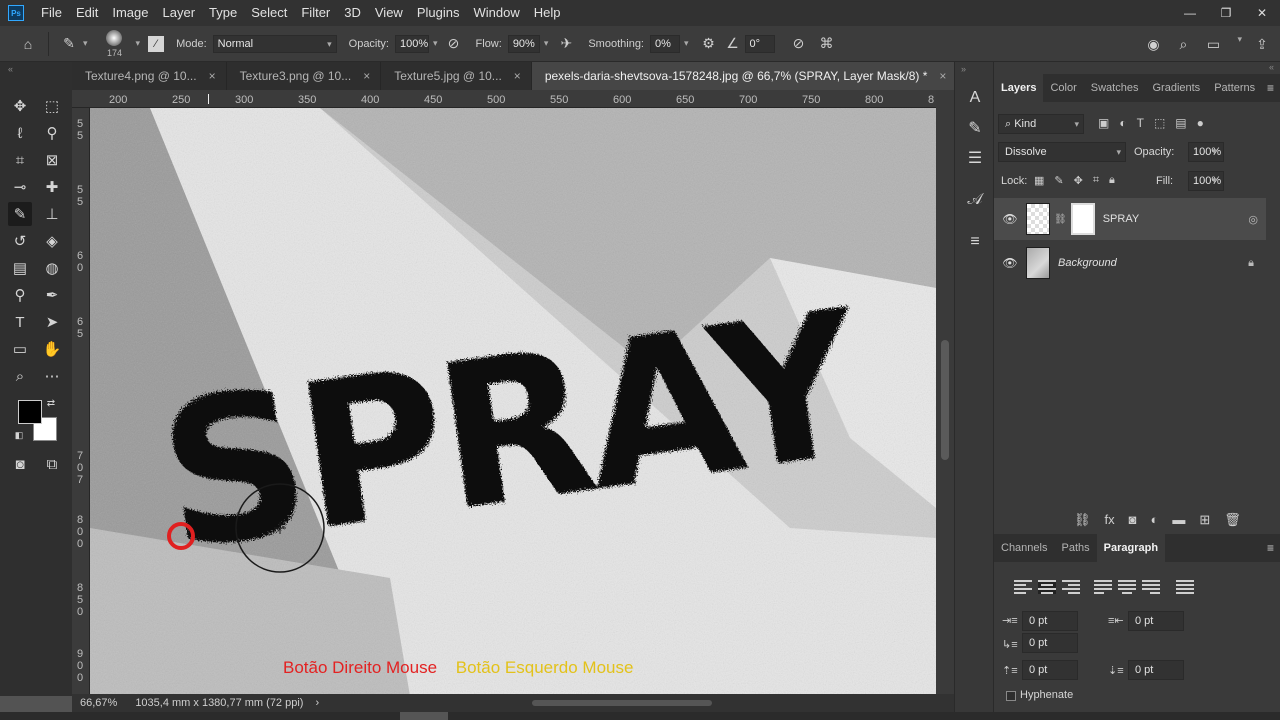  I want to click on symmetry-icon: ⌘, so click(827, 44).